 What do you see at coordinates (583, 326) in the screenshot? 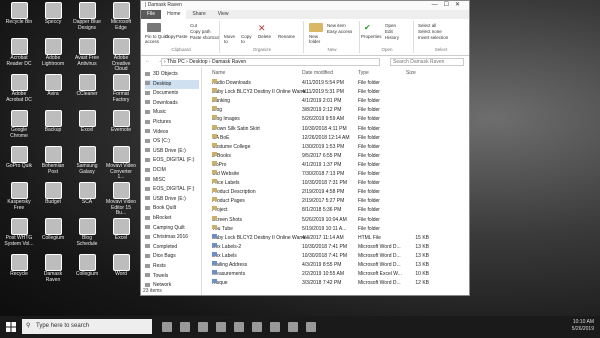
I see `system-clock: 10:10 AM 5/26/2019` at bounding box center [583, 326].